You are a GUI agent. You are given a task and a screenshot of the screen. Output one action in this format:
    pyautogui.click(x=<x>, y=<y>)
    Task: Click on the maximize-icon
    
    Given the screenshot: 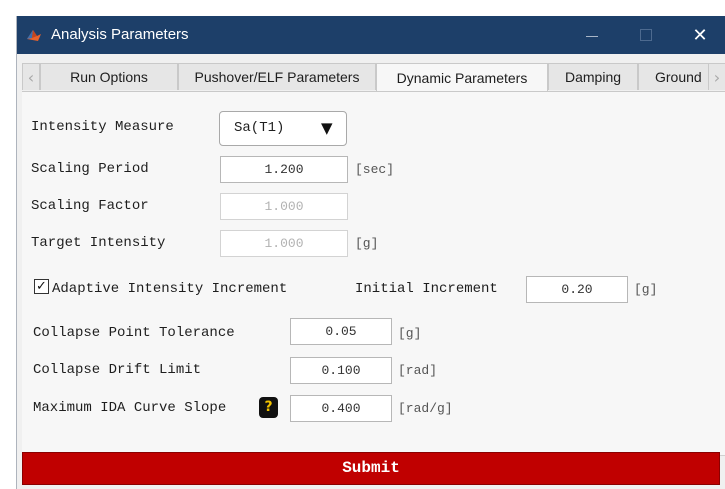 What is the action you would take?
    pyautogui.click(x=646, y=35)
    